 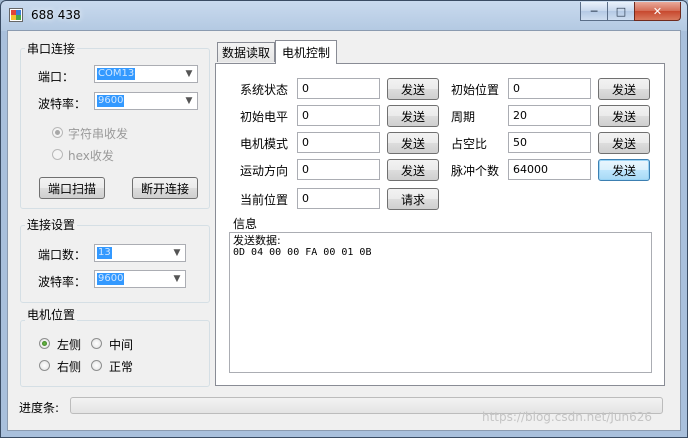 I want to click on send-system-status-button: 发送, so click(x=413, y=89).